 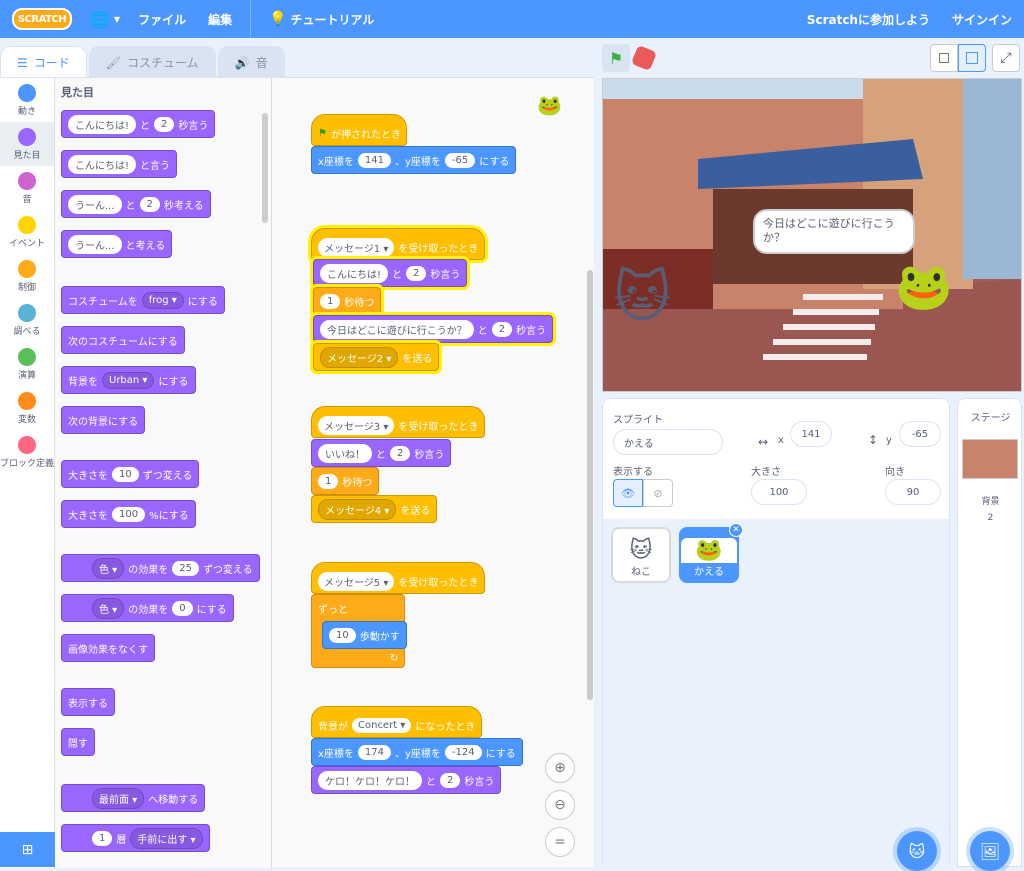 I want to click on block-dropdown: メッセージ2 ▾, so click(x=359, y=357).